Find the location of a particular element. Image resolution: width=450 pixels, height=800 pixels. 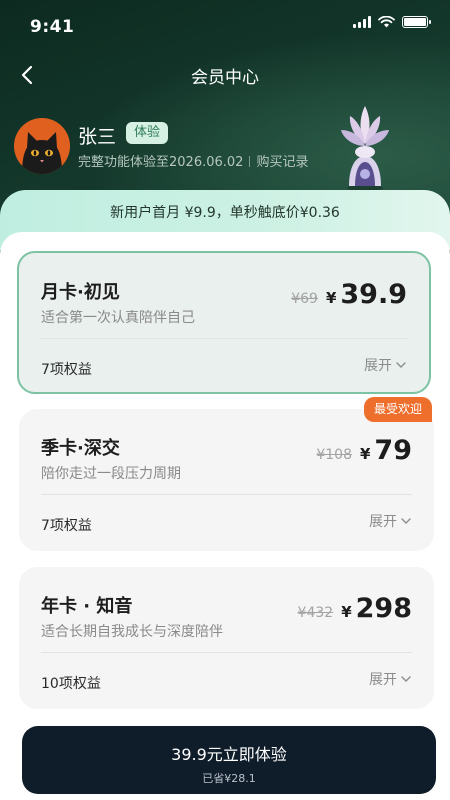

page-title: 会员中心 is located at coordinates (225, 78).